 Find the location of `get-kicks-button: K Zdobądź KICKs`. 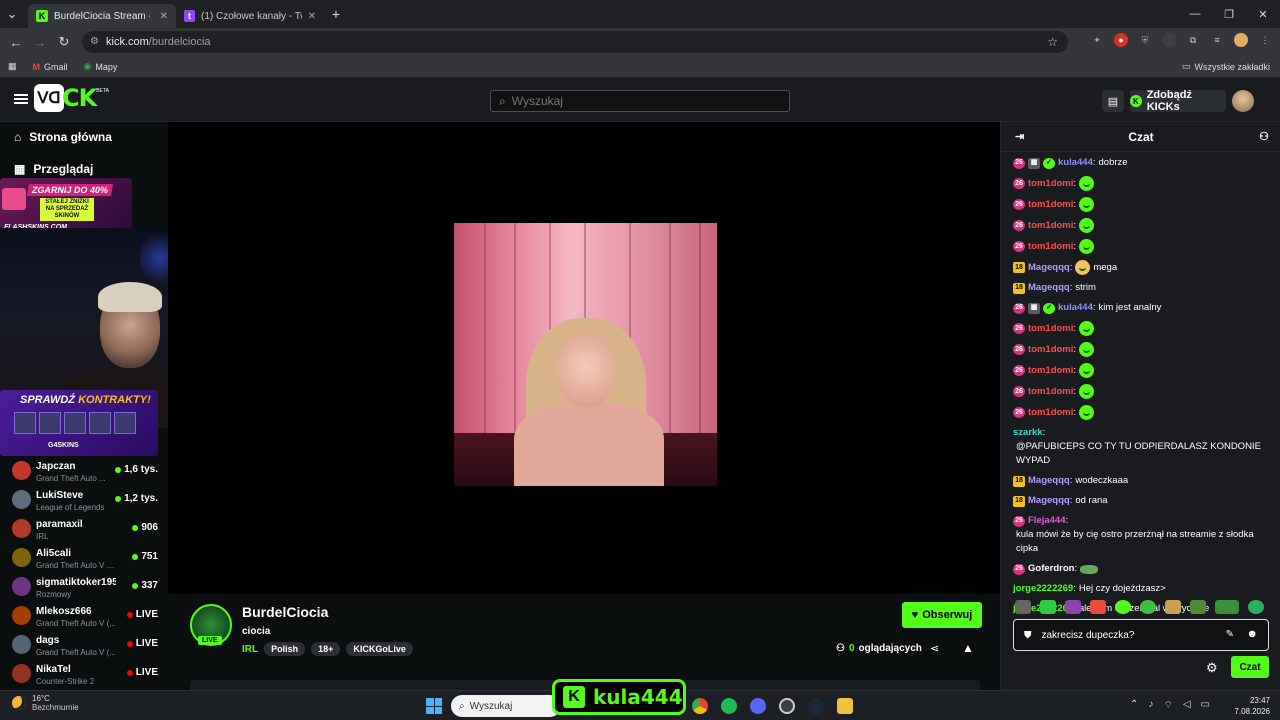

get-kicks-button: K Zdobądź KICKs is located at coordinates (1178, 101).